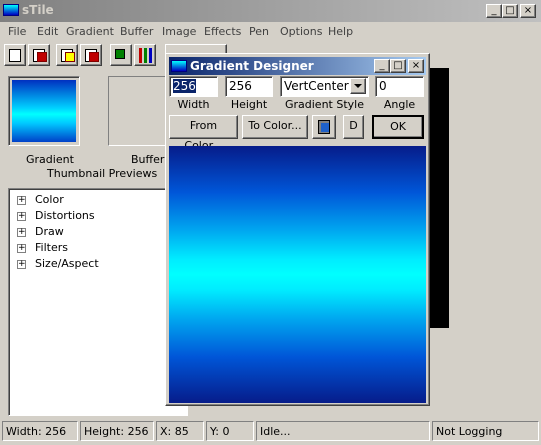  I want to click on clipboard-icon, so click(324, 127).